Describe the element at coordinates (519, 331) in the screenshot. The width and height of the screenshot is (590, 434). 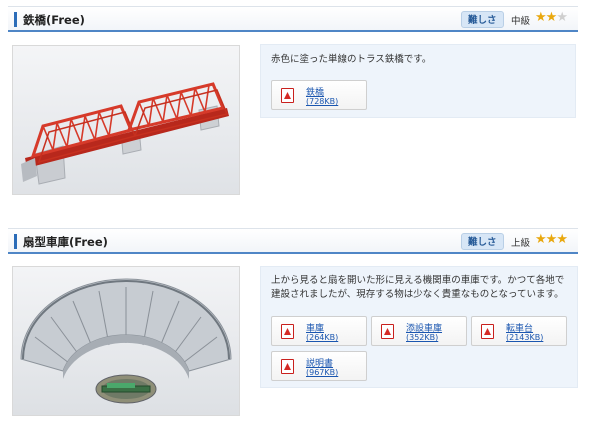
I see `download-button-turntable: 転車台 (2143KB)` at that location.